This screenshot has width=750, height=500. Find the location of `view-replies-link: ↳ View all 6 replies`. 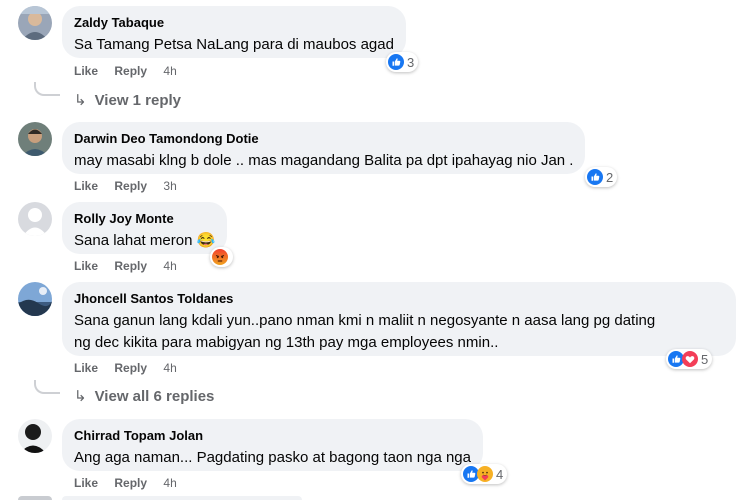

view-replies-link: ↳ View all 6 replies is located at coordinates (144, 396).